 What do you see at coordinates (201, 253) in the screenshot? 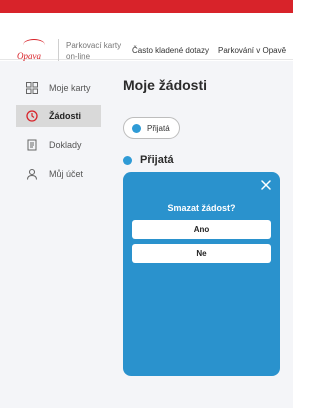
I see `confirm-no-button: Ne` at bounding box center [201, 253].